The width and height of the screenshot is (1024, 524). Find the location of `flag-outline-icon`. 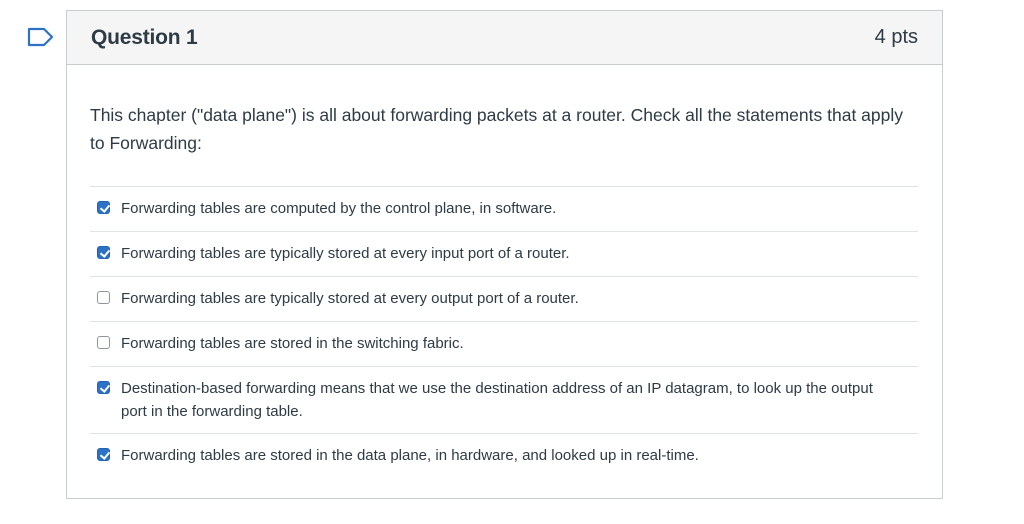

flag-outline-icon is located at coordinates (40, 37).